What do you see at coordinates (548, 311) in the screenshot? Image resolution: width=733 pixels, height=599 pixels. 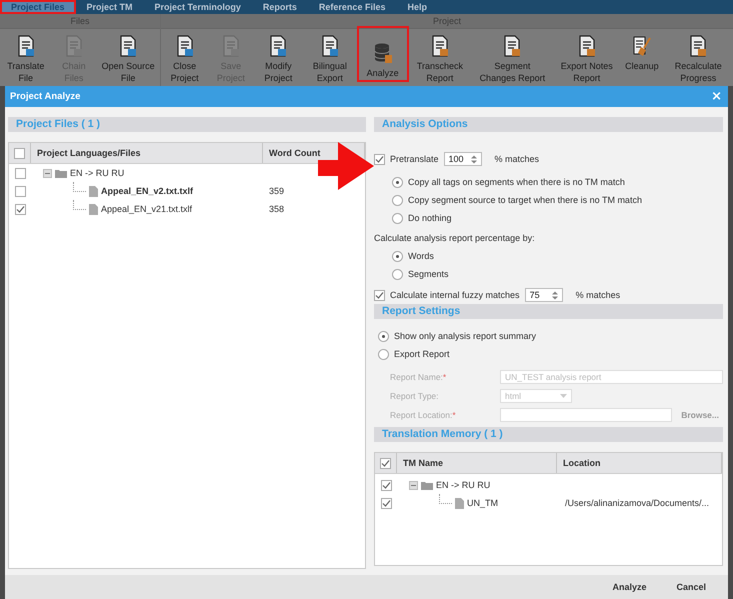 I see `section-header: Report Settings` at bounding box center [548, 311].